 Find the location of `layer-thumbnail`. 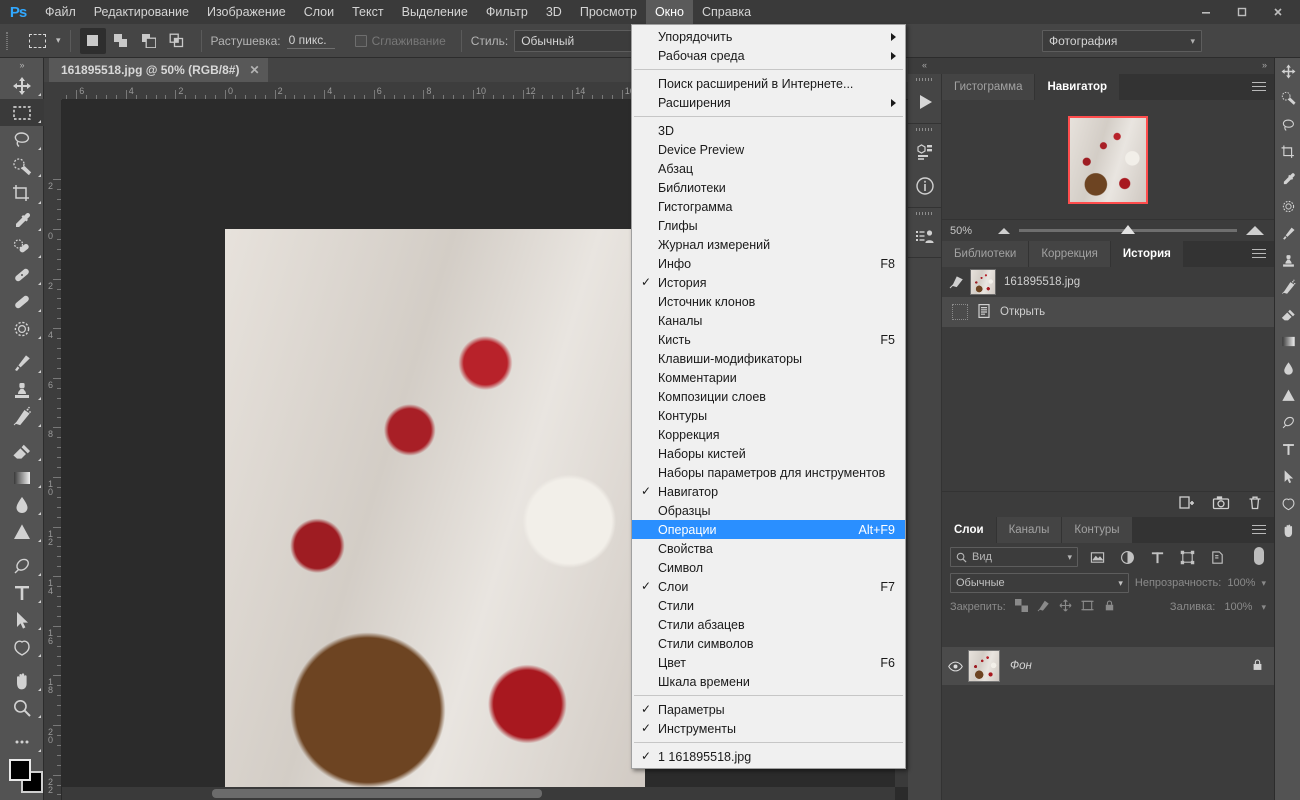

layer-thumbnail is located at coordinates (984, 666).